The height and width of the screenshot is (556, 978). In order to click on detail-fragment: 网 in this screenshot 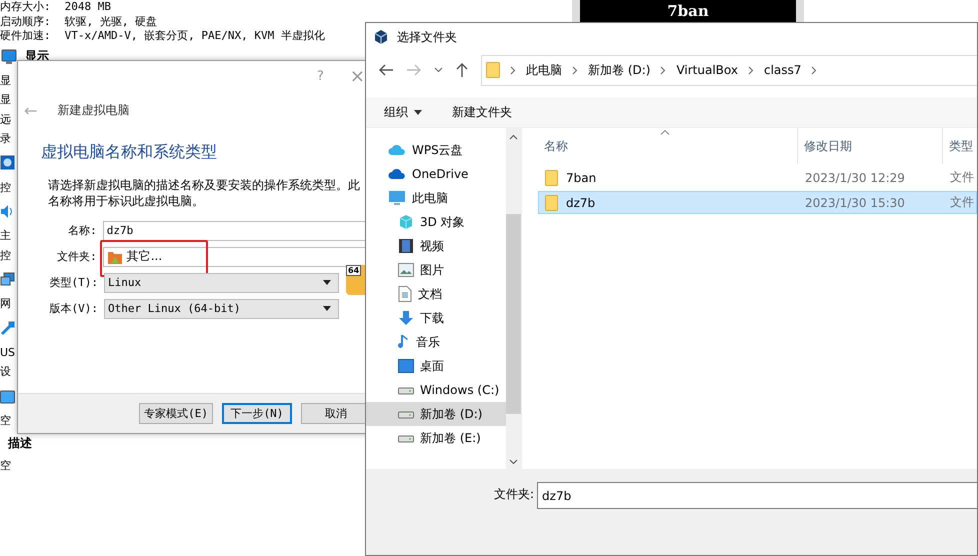, I will do `click(6, 303)`.